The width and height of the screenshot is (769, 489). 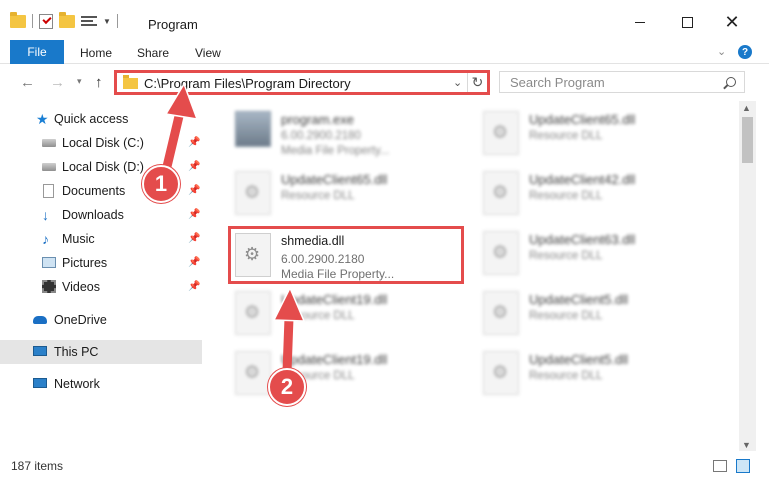 I want to click on step-badge-2: 2, so click(x=287, y=387).